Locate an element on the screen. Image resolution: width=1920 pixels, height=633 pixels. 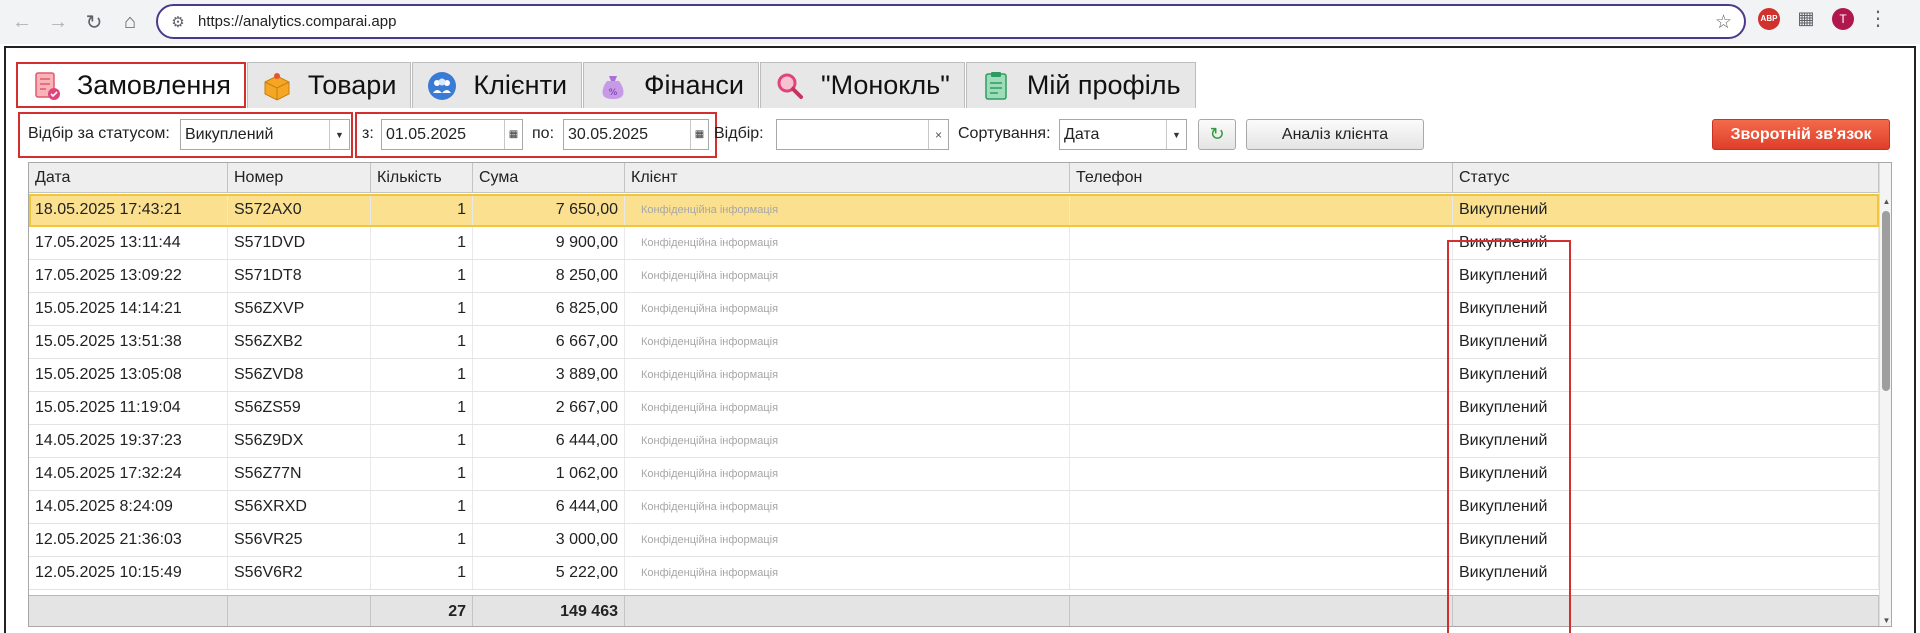
column-header-client: Клієнт is located at coordinates (847, 178).